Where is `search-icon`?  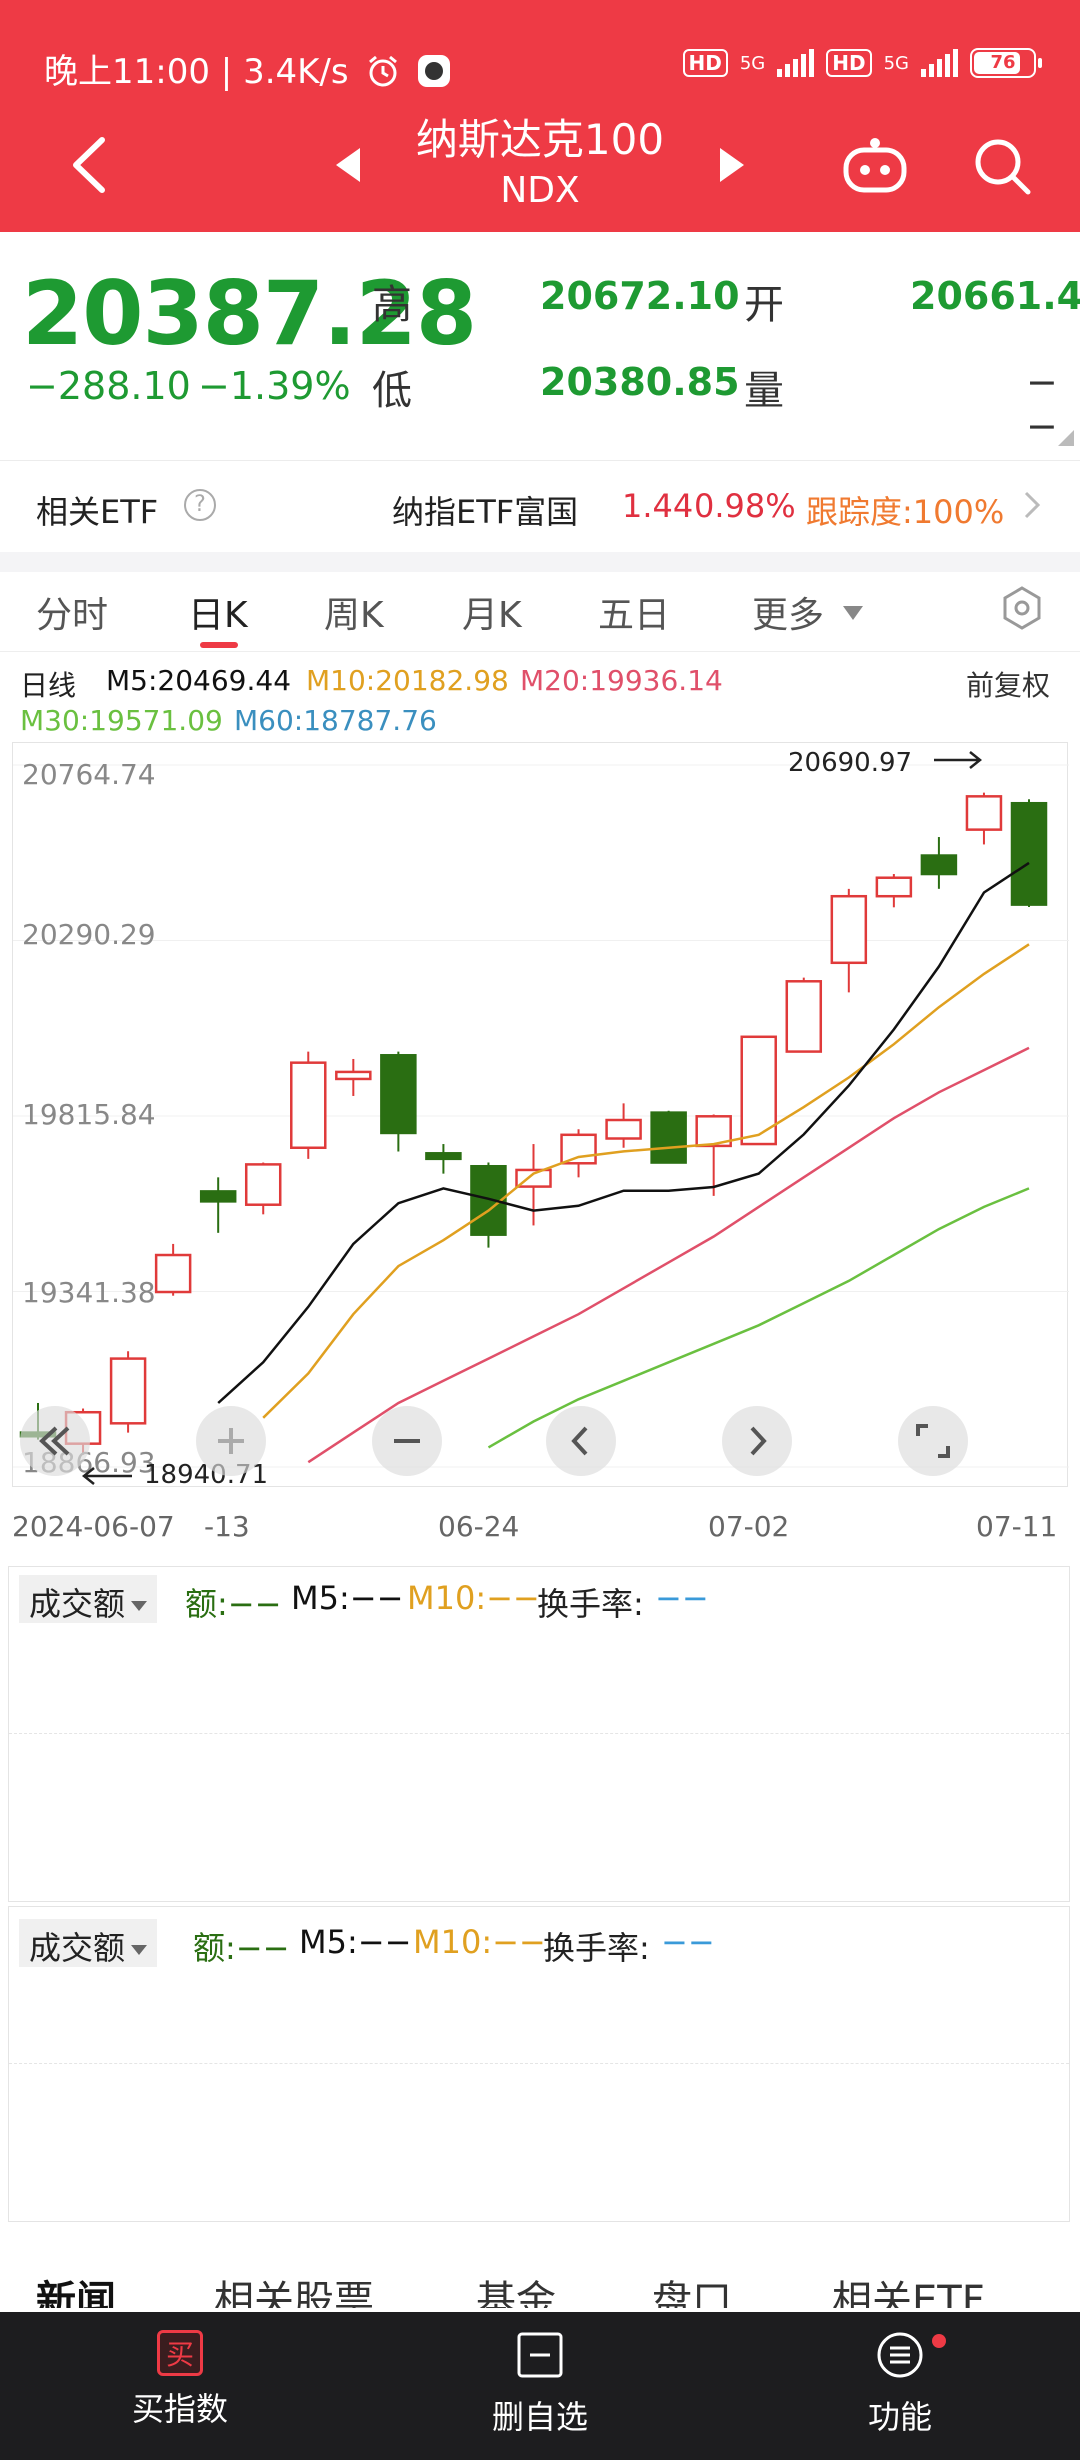 search-icon is located at coordinates (1002, 166).